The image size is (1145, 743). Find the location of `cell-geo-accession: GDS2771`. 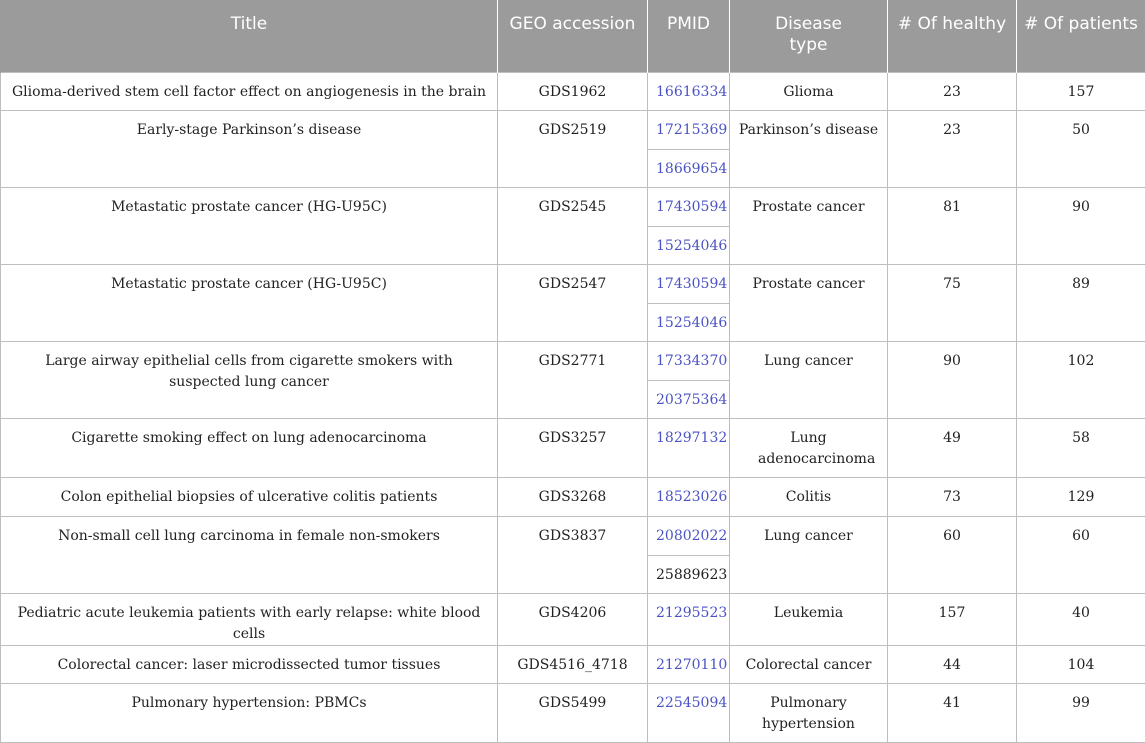

cell-geo-accession: GDS2771 is located at coordinates (573, 379).